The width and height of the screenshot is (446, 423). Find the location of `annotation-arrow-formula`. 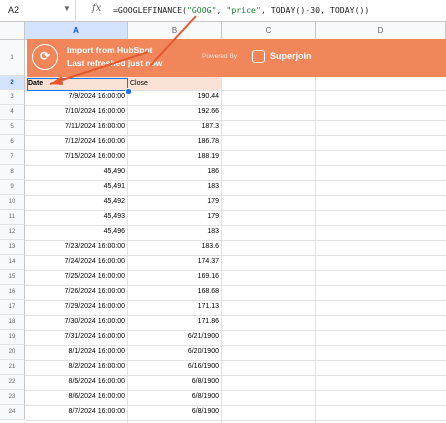

annotation-arrow-formula is located at coordinates (173, 41).